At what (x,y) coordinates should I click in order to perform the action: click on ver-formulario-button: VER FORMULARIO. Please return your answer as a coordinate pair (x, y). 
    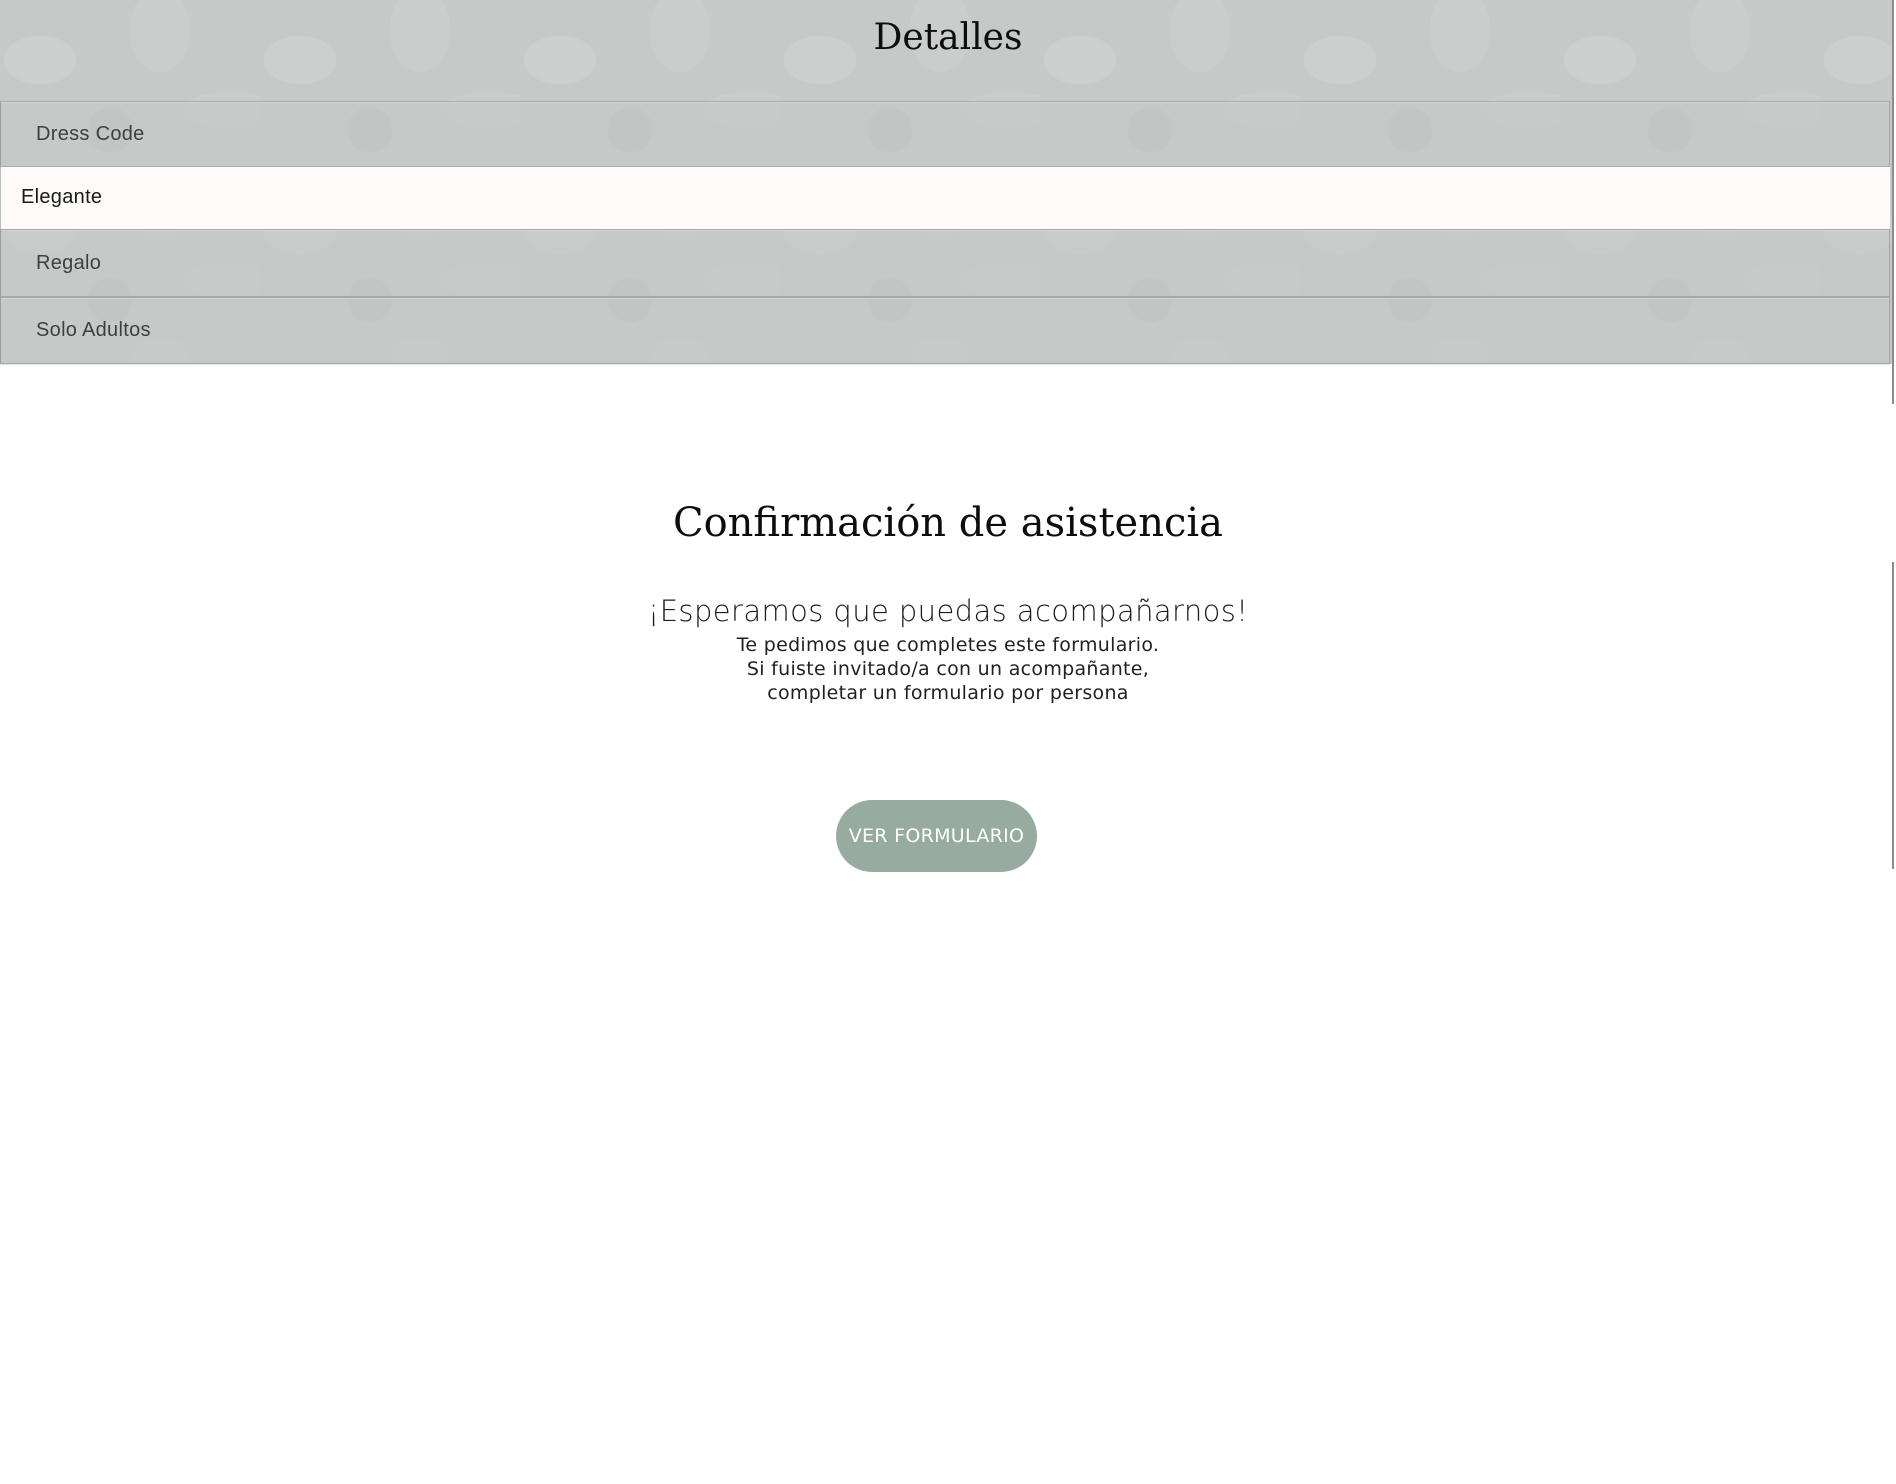
    Looking at the image, I should click on (936, 836).